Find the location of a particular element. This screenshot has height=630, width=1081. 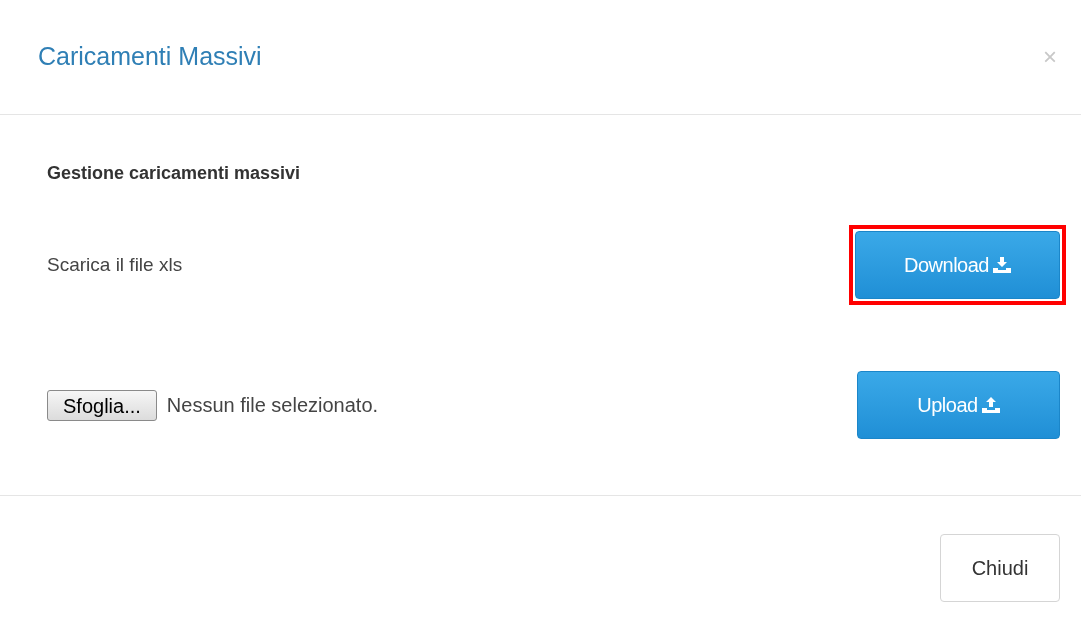

close-dialog-button: Chiudi is located at coordinates (1000, 568).